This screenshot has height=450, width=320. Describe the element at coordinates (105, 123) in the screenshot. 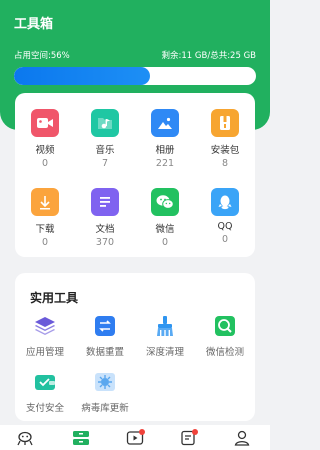

I see `music-icon` at that location.